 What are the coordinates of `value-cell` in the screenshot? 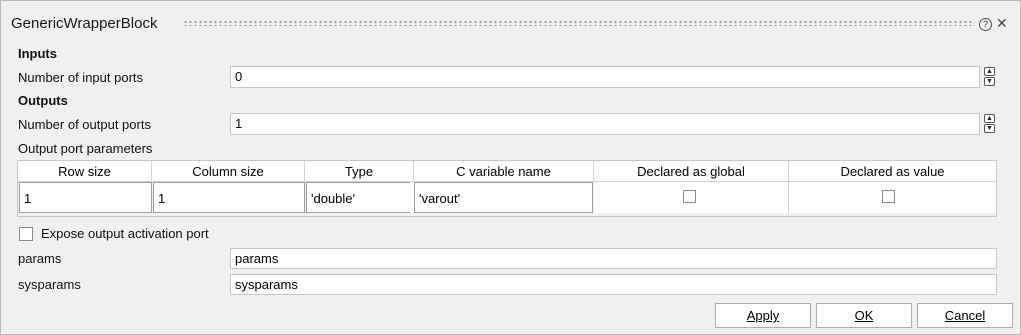 It's located at (892, 197).